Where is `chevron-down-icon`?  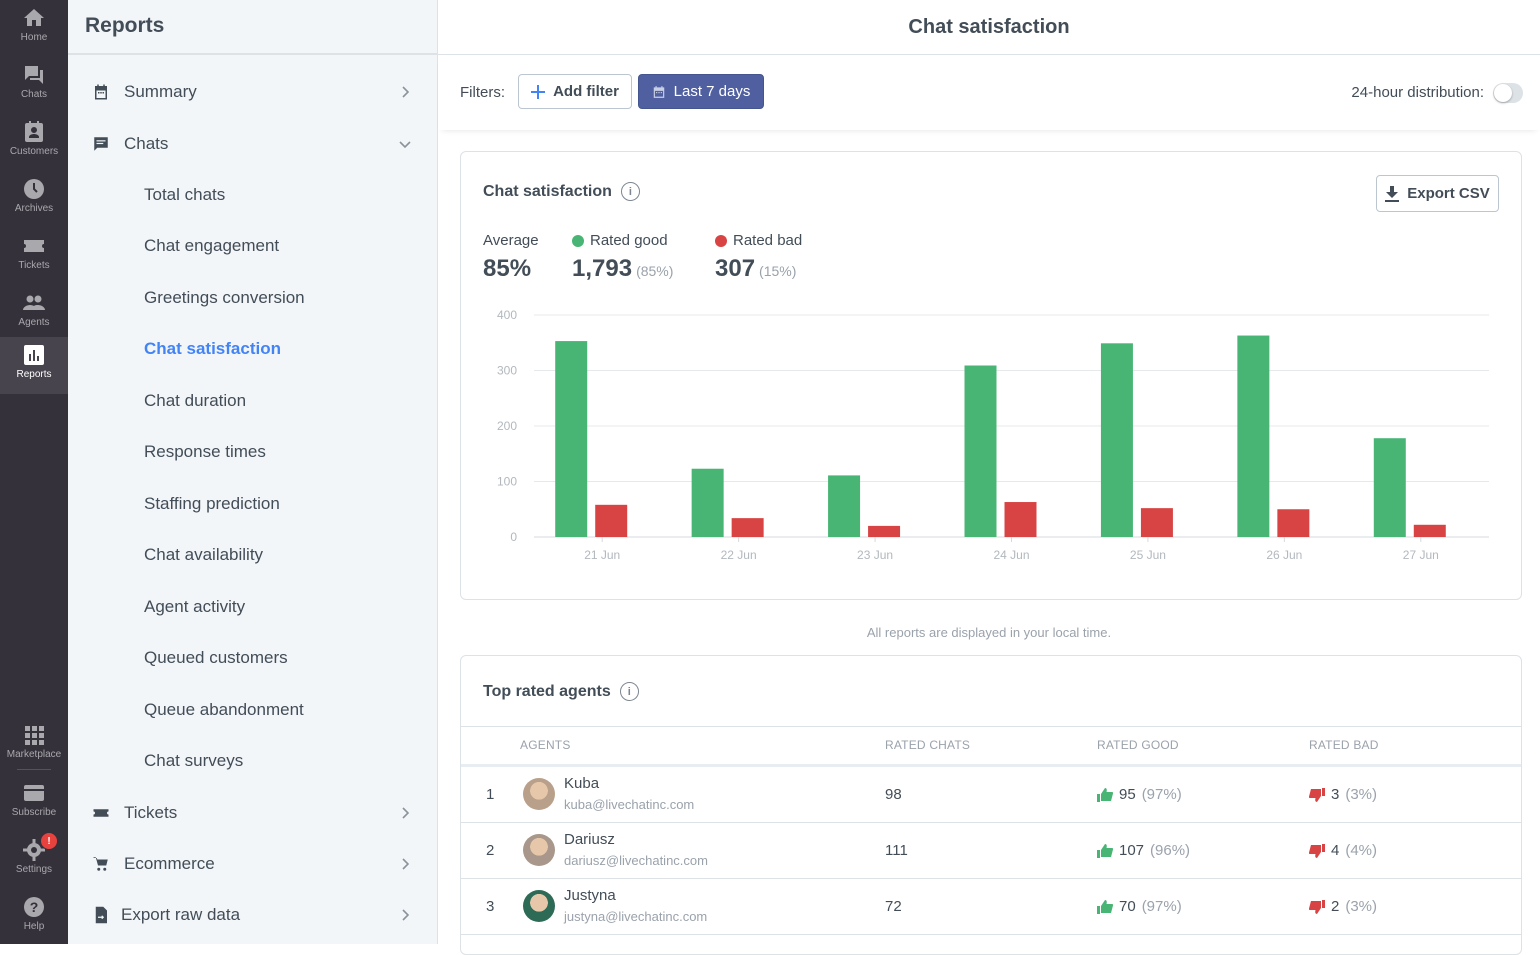
chevron-down-icon is located at coordinates (405, 144).